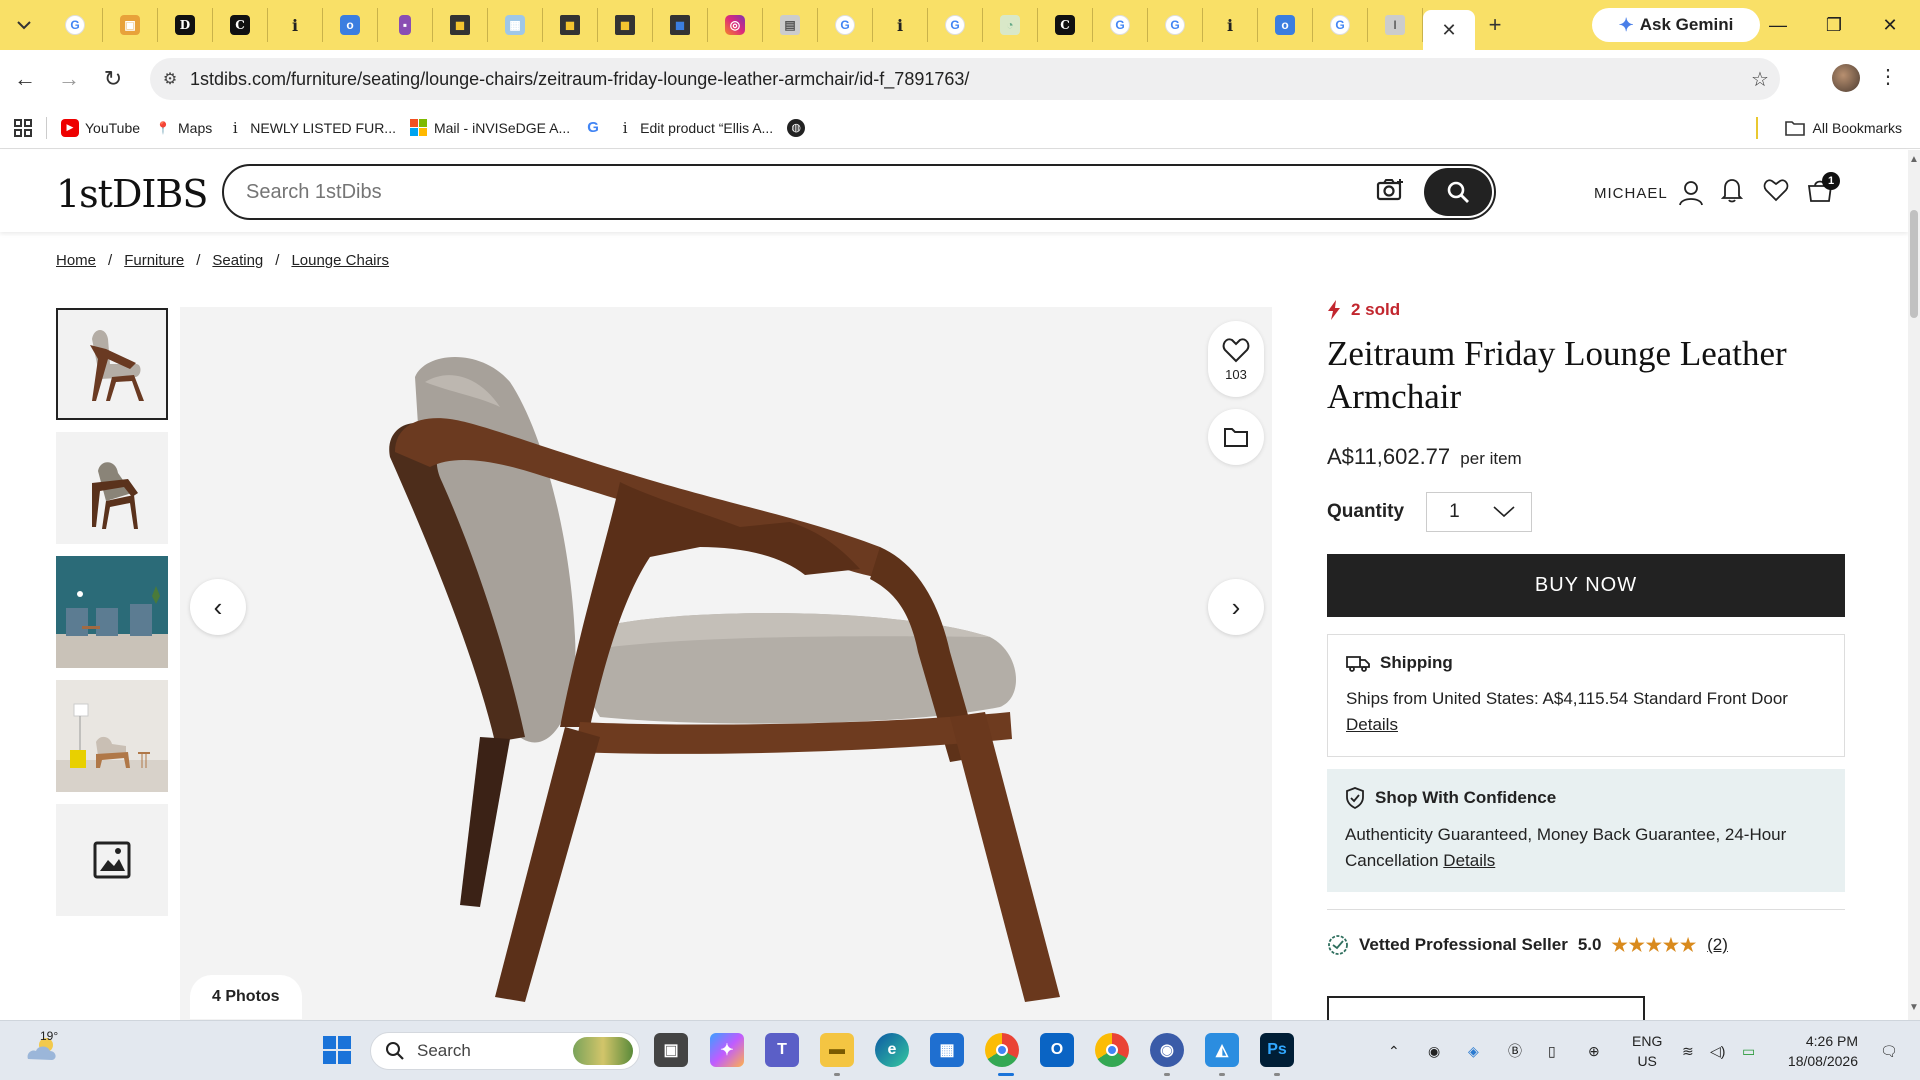  What do you see at coordinates (1175, 25) in the screenshot?
I see `tab-google-5: G` at bounding box center [1175, 25].